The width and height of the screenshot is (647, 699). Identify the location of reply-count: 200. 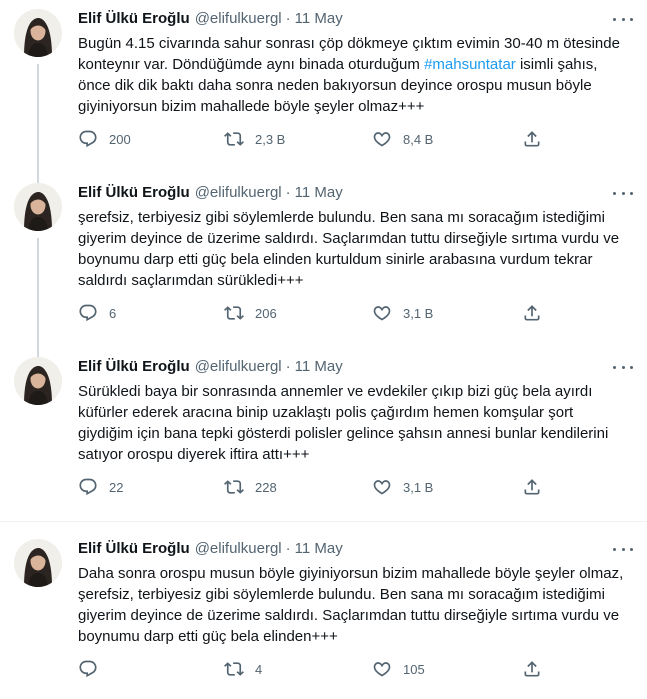
(120, 139).